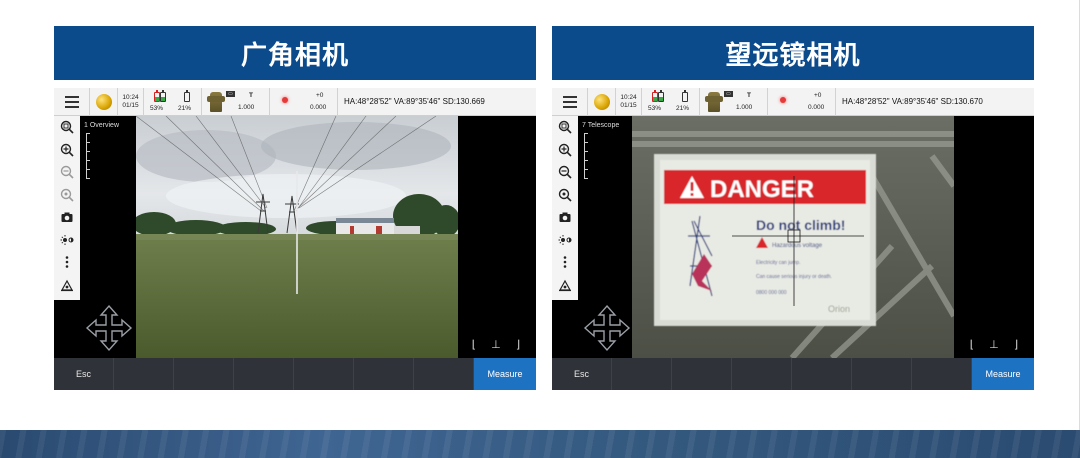 The width and height of the screenshot is (1080, 458). What do you see at coordinates (601, 125) in the screenshot?
I see `view-label: 7 Telescope` at bounding box center [601, 125].